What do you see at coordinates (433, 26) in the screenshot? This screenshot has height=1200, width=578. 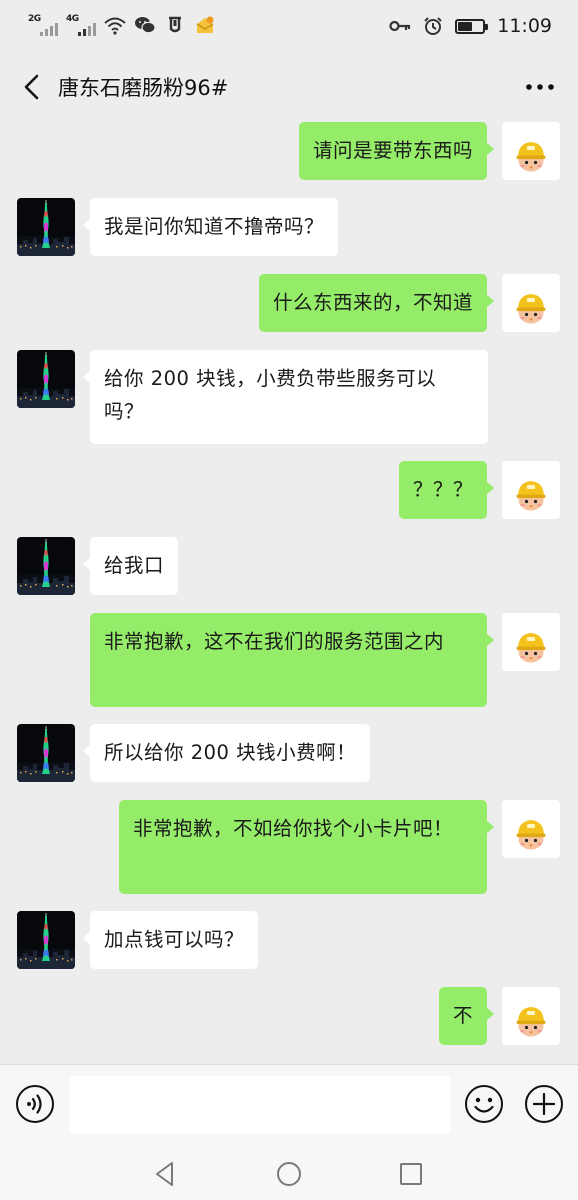 I see `alarm-icon` at bounding box center [433, 26].